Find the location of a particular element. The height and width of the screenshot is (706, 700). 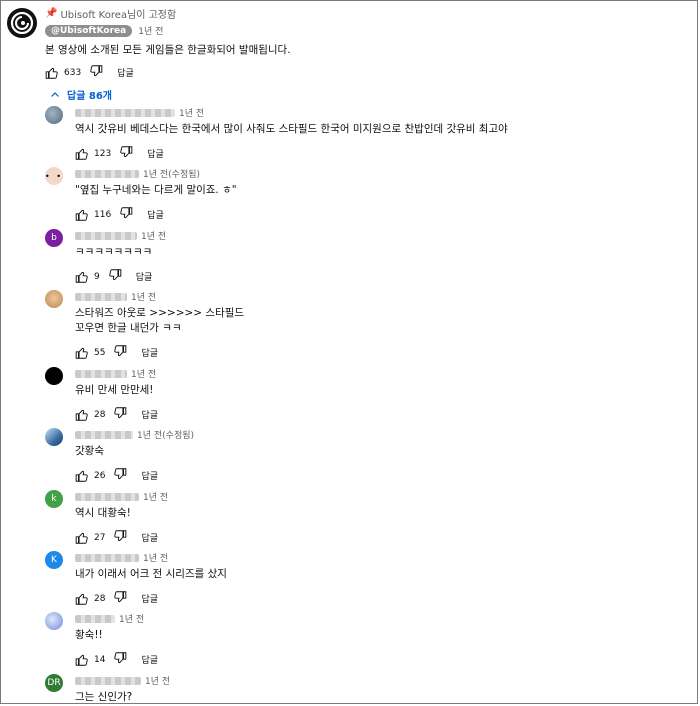

like-button: 116 is located at coordinates (93, 215).